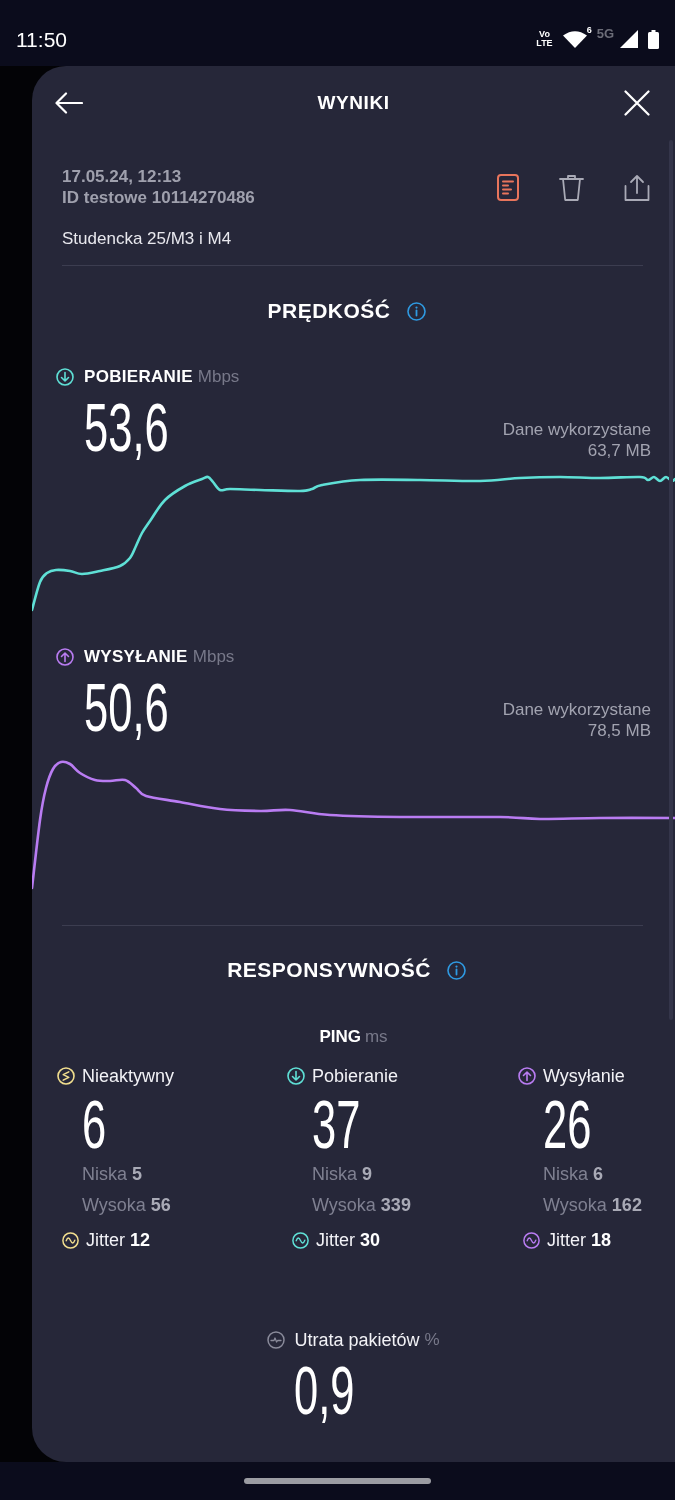 The image size is (675, 1500). Describe the element at coordinates (329, 970) in the screenshot. I see `section-title: RESPONSYWNOŚĆ` at that location.